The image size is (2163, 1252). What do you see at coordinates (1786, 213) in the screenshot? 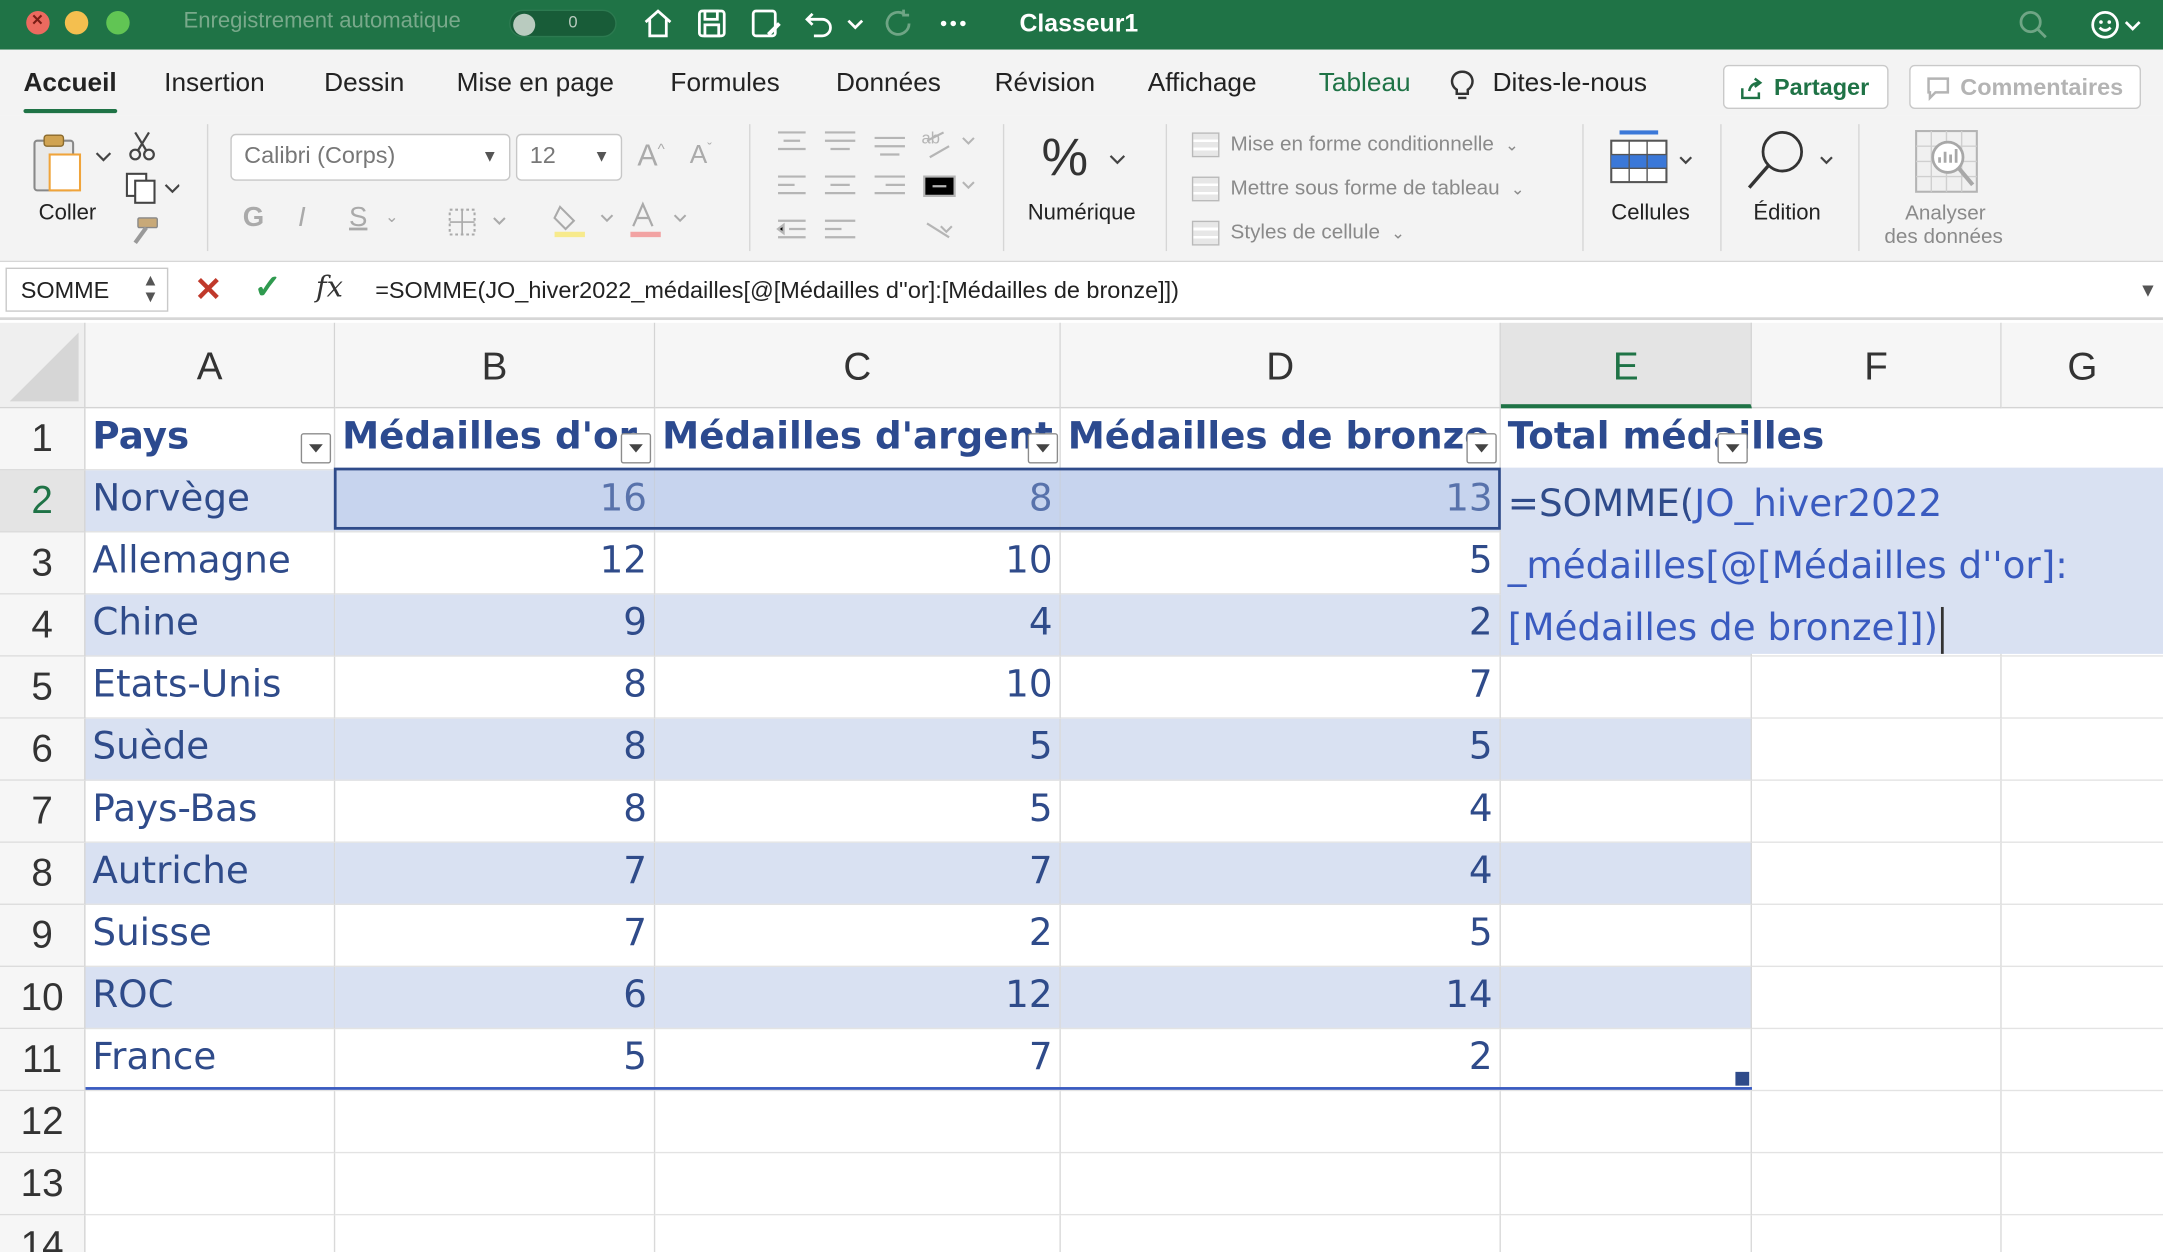
I see `editing-label: Édition` at bounding box center [1786, 213].